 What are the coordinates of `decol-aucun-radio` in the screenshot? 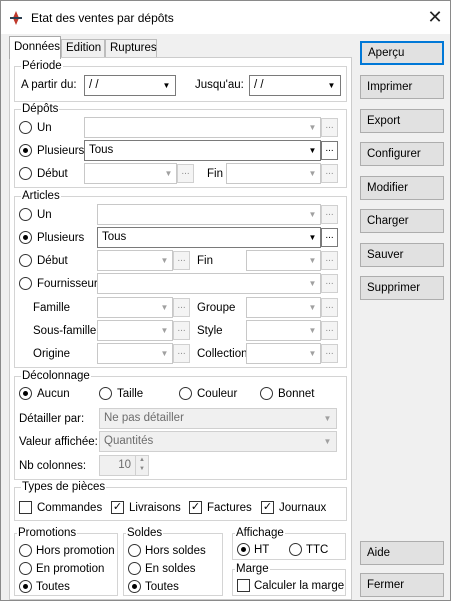 It's located at (25, 393).